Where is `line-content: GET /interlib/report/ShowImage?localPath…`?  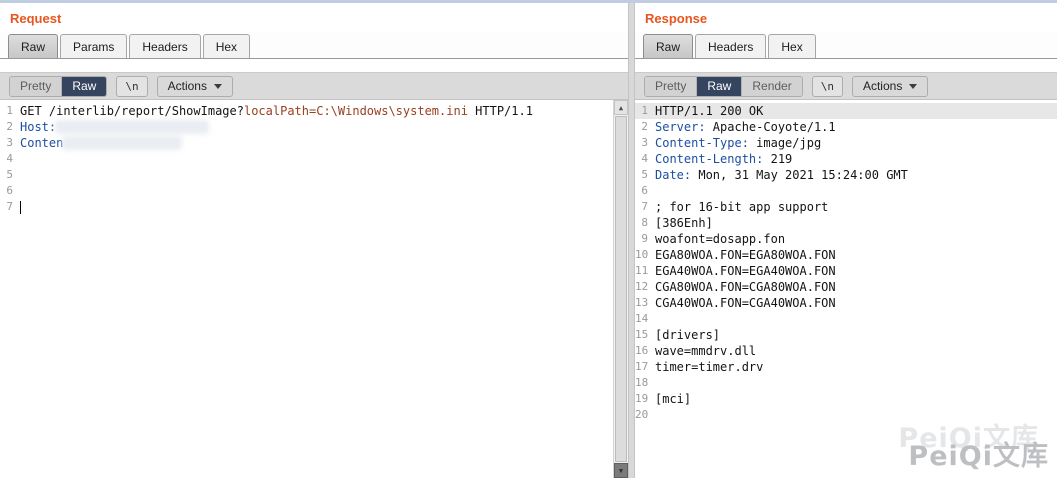 line-content: GET /interlib/report/ShowImage?localPath… is located at coordinates (276, 111).